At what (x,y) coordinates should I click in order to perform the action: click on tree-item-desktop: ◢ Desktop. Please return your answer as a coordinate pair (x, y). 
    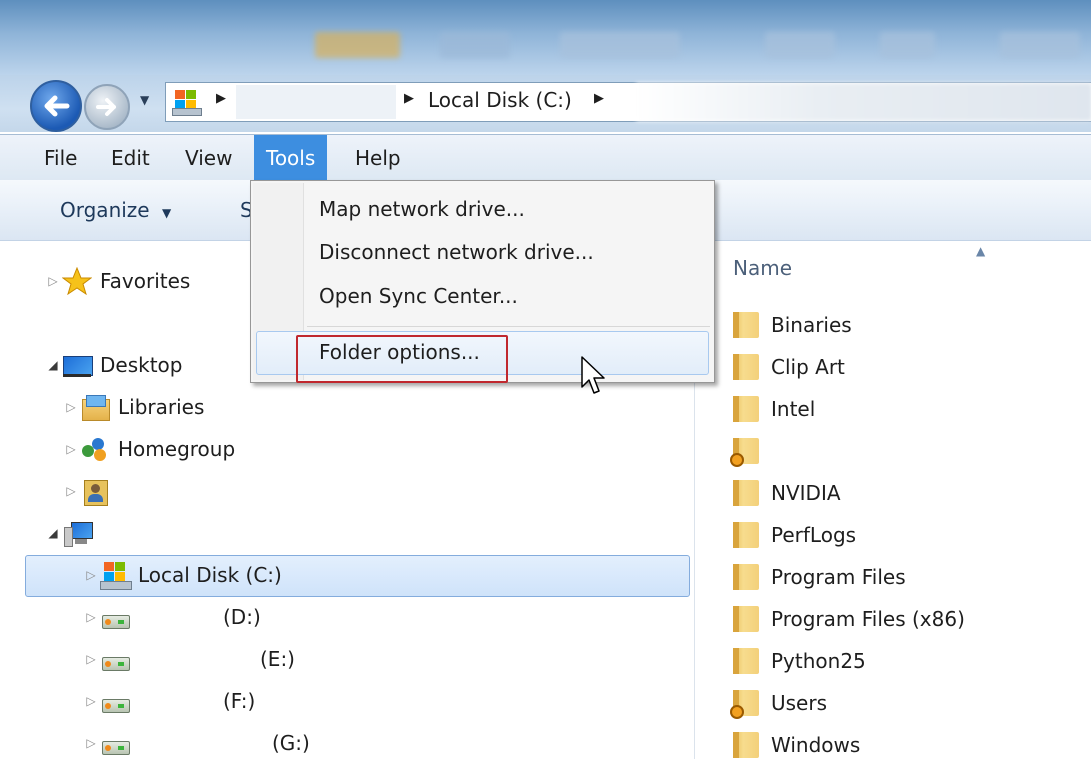
    Looking at the image, I should click on (113, 365).